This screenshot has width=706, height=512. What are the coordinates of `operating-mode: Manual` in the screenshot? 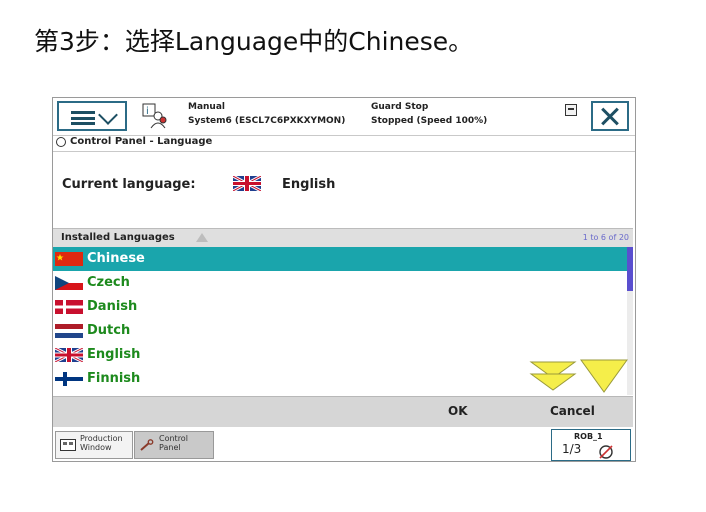 It's located at (207, 107).